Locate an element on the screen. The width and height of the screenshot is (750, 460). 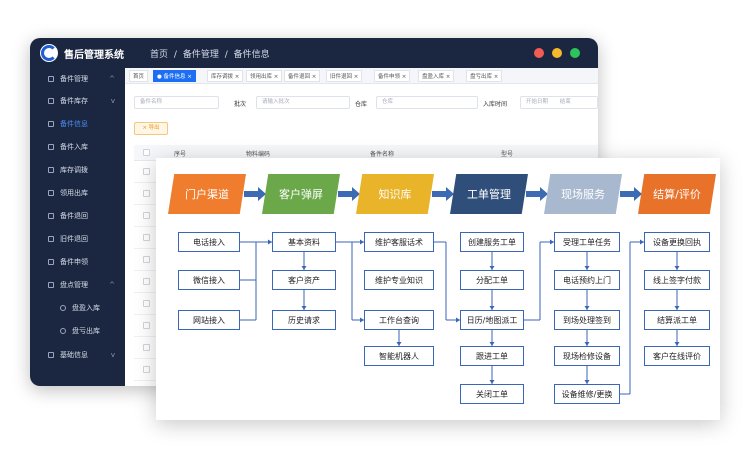
breadcrumb-parts: 备件管理 is located at coordinates (201, 55).